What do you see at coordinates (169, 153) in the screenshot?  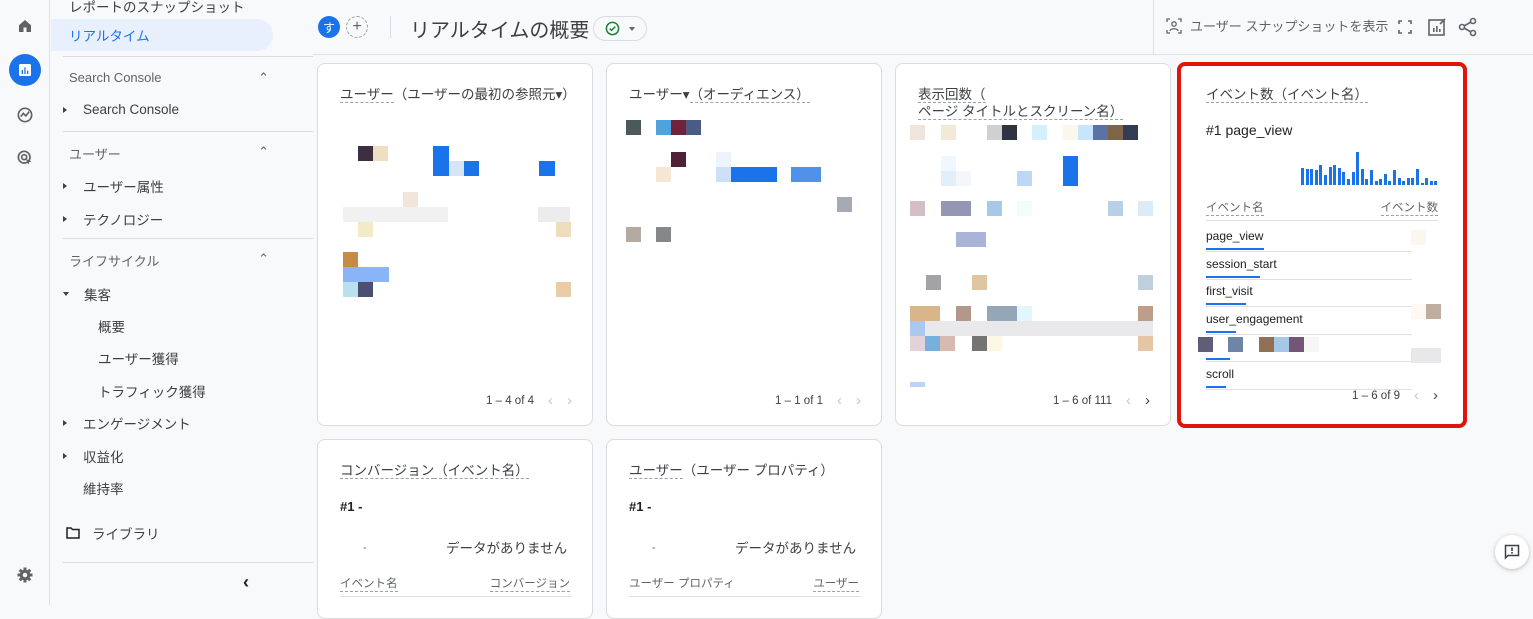 I see `section-user: ユーザー ⌃` at bounding box center [169, 153].